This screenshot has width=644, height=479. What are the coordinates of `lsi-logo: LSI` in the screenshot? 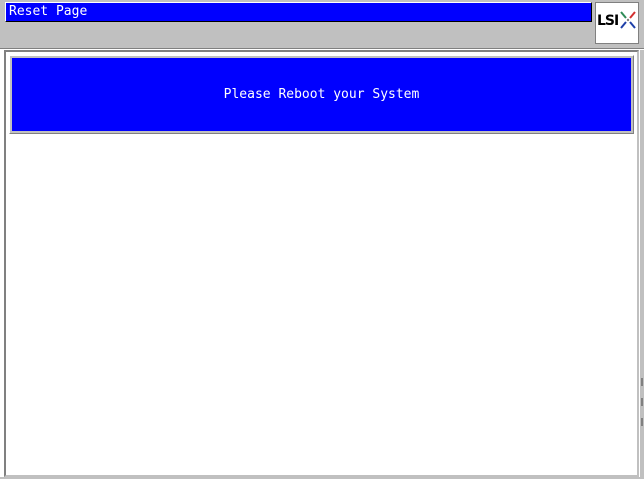 It's located at (617, 23).